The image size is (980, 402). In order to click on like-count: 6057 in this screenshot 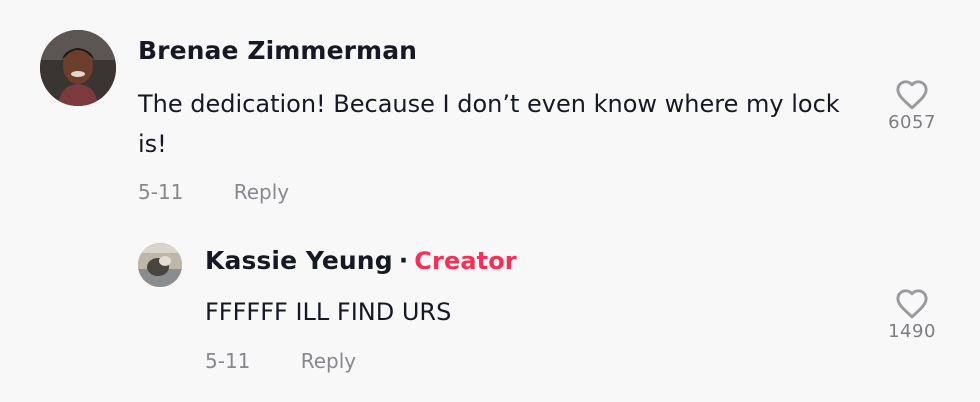, I will do `click(912, 122)`.